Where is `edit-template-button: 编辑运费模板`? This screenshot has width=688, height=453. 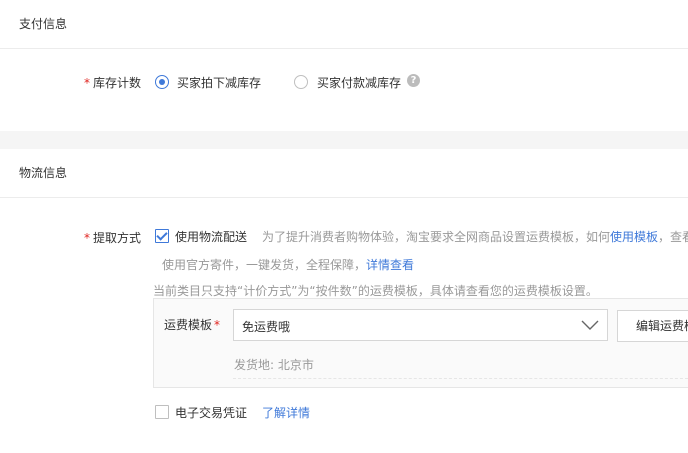
edit-template-button: 编辑运费模板 is located at coordinates (652, 326).